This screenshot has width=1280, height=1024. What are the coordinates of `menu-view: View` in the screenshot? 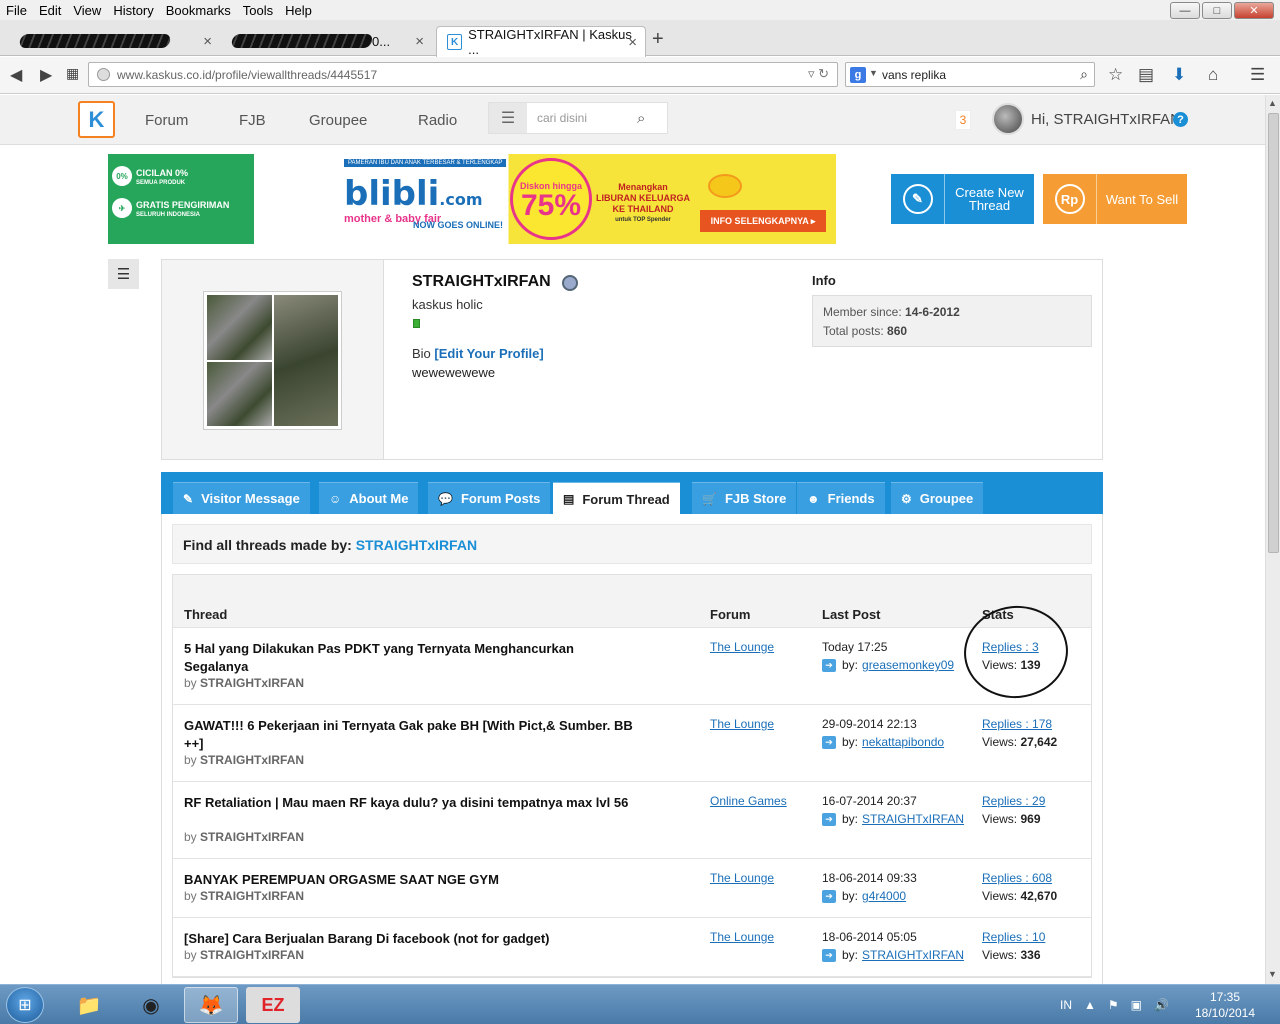 It's located at (87, 10).